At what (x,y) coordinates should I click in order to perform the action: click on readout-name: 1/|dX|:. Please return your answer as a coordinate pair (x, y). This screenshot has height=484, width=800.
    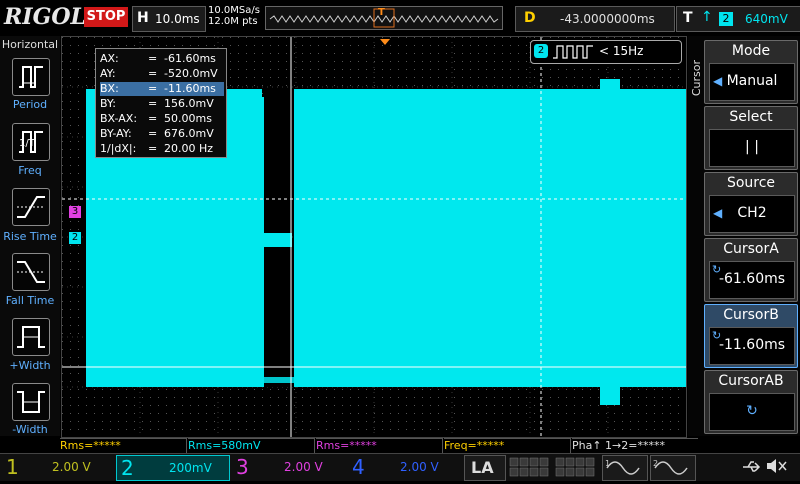
    Looking at the image, I should click on (118, 148).